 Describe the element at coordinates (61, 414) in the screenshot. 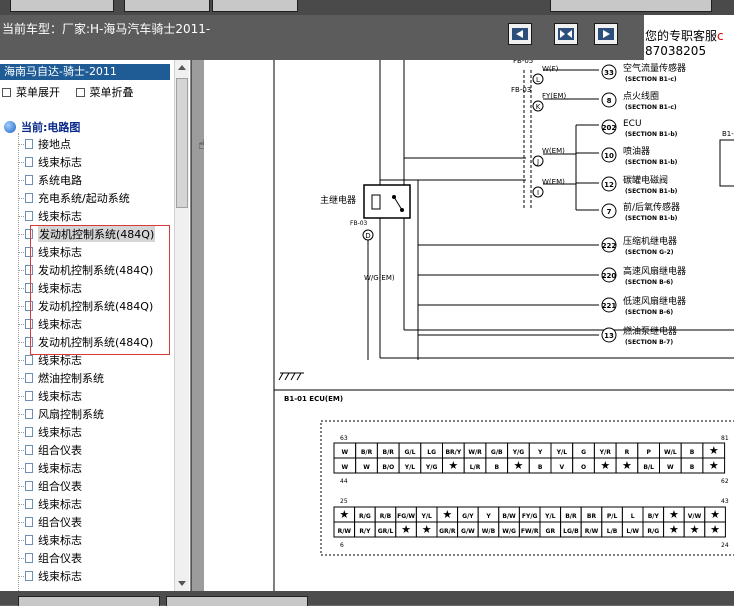

I see `tree-item: 风扇控制系统` at that location.